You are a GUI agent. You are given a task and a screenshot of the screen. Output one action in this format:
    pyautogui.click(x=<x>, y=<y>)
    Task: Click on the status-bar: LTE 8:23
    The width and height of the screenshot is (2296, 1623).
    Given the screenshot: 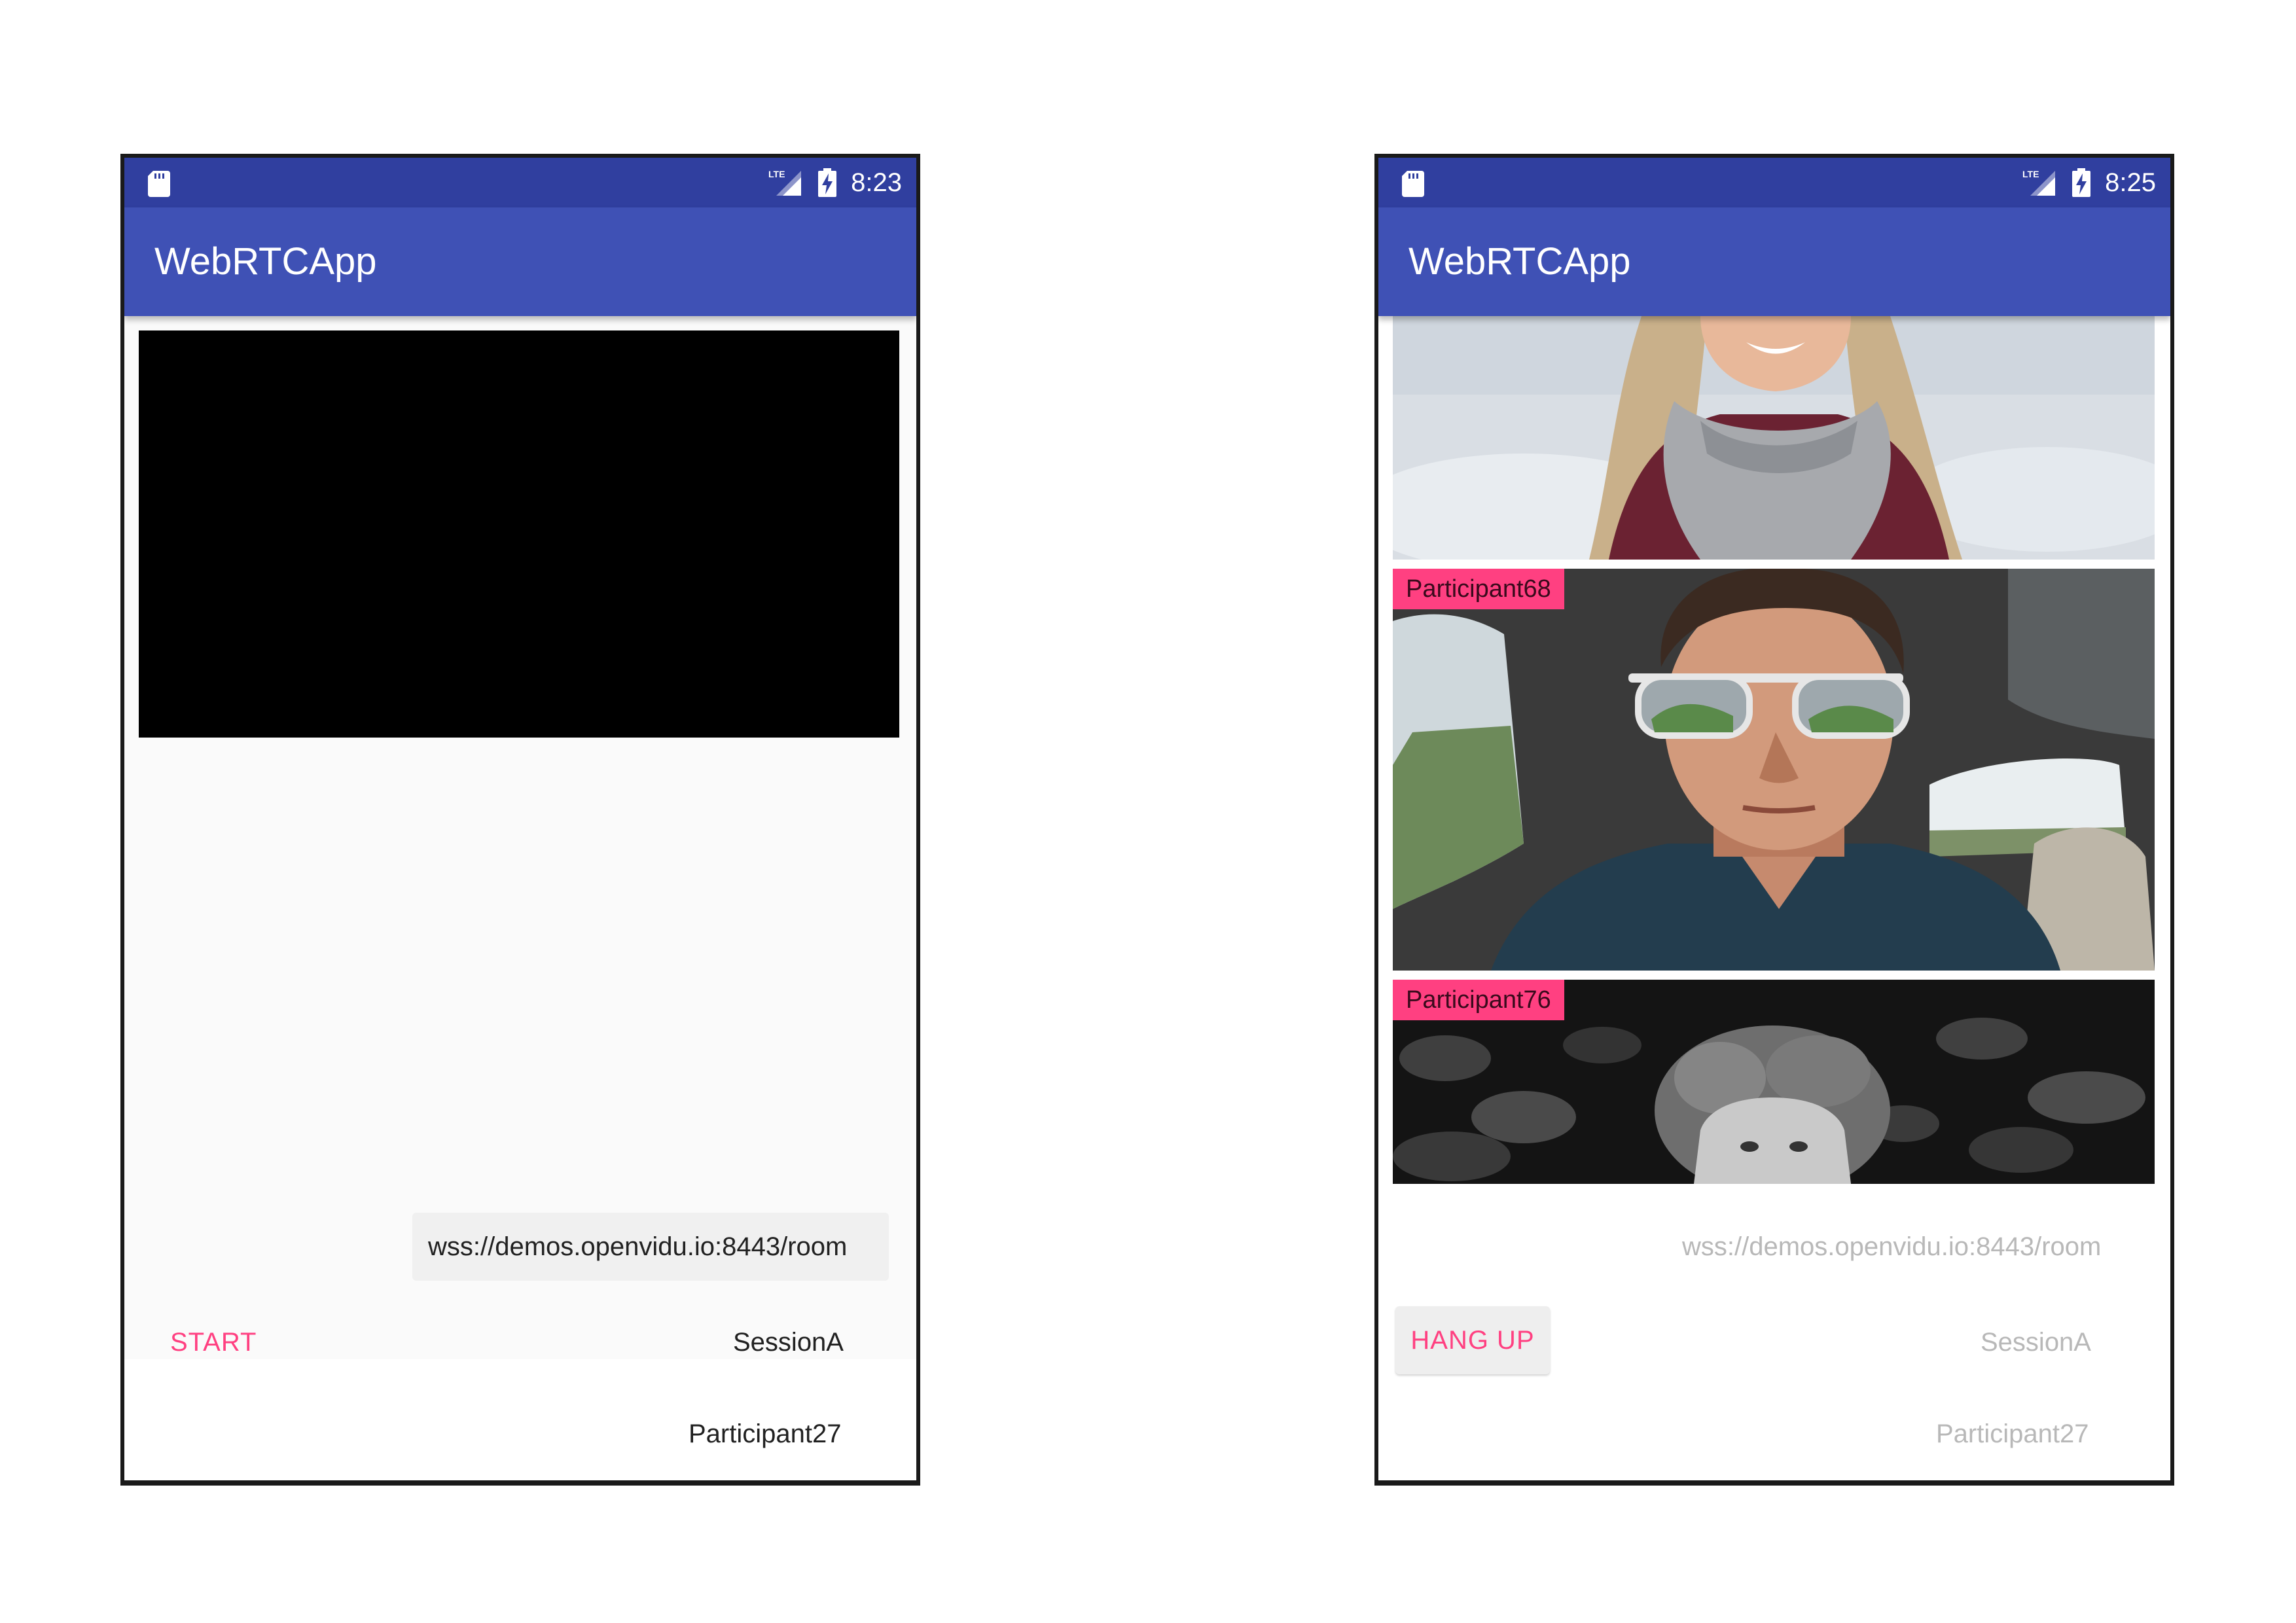 What is the action you would take?
    pyautogui.click(x=520, y=182)
    